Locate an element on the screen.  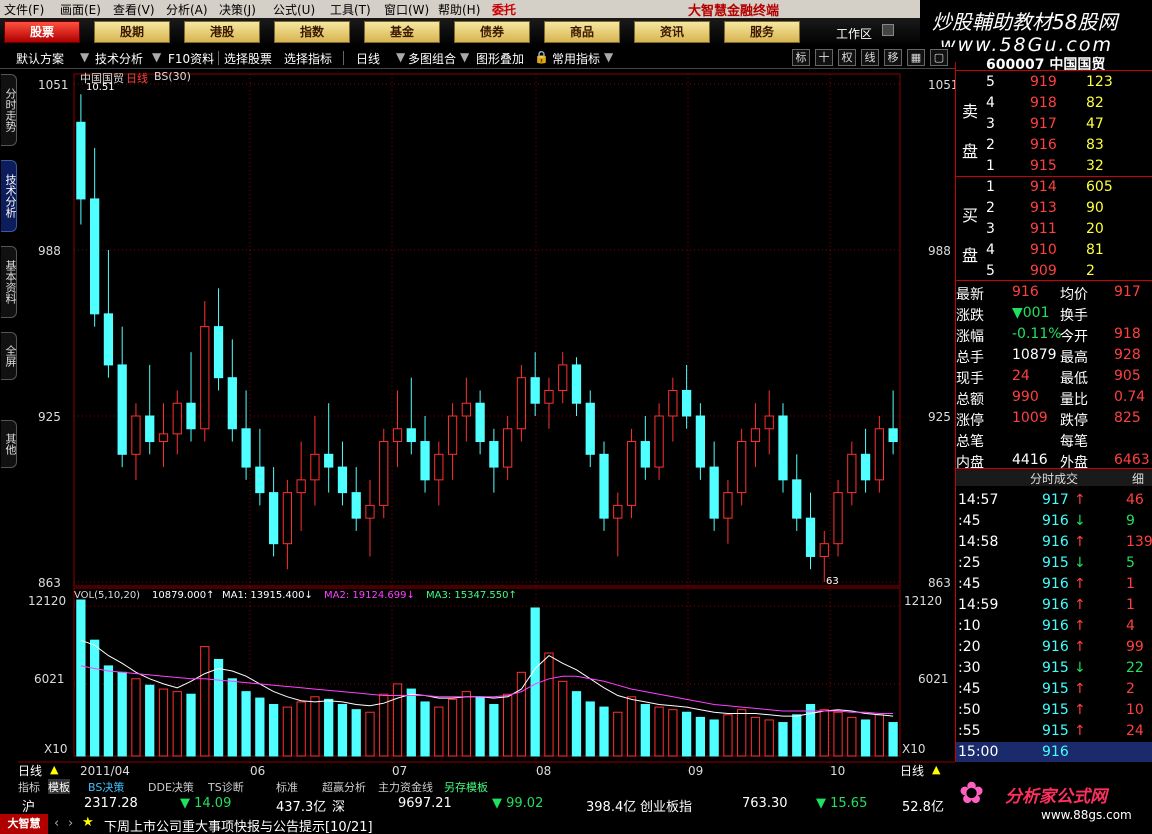
restore-icon: ▢ is located at coordinates (939, 57).